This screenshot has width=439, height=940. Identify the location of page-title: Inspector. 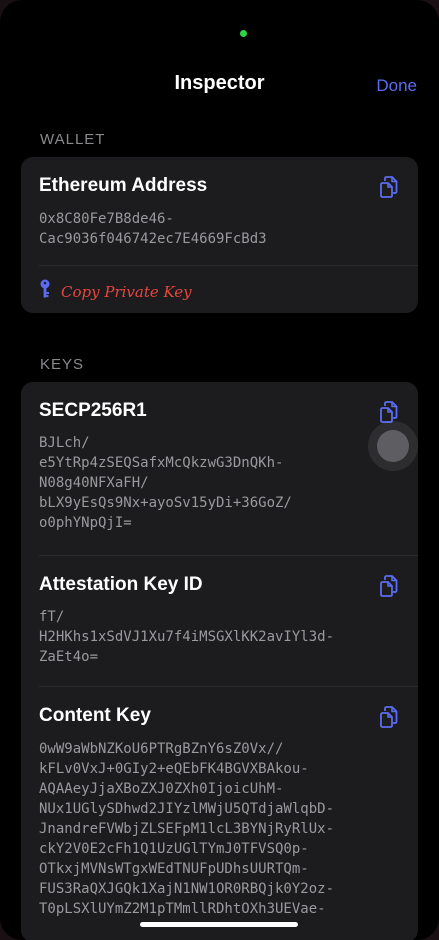
(219, 83).